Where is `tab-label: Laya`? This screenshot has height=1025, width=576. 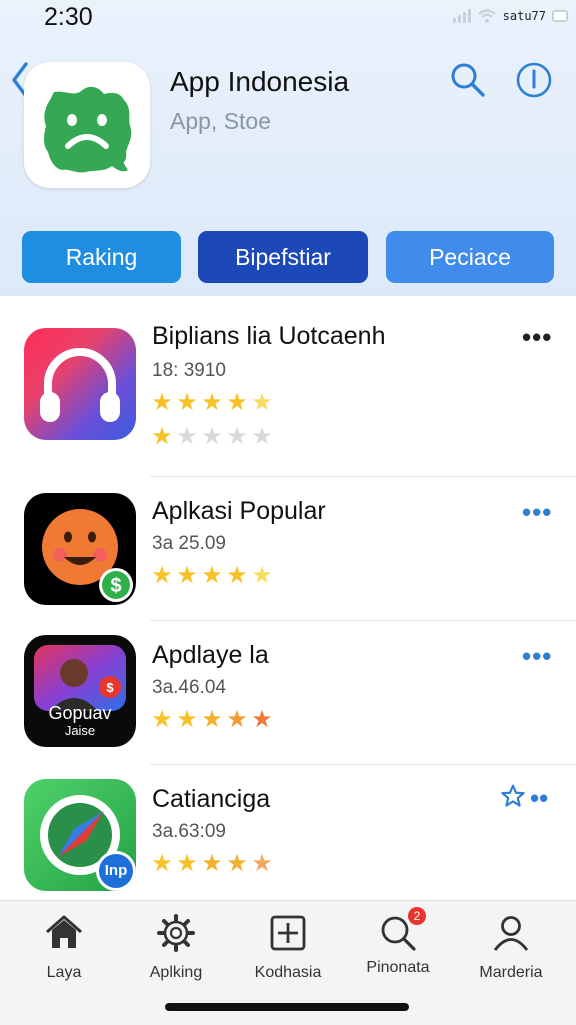 tab-label: Laya is located at coordinates (64, 972).